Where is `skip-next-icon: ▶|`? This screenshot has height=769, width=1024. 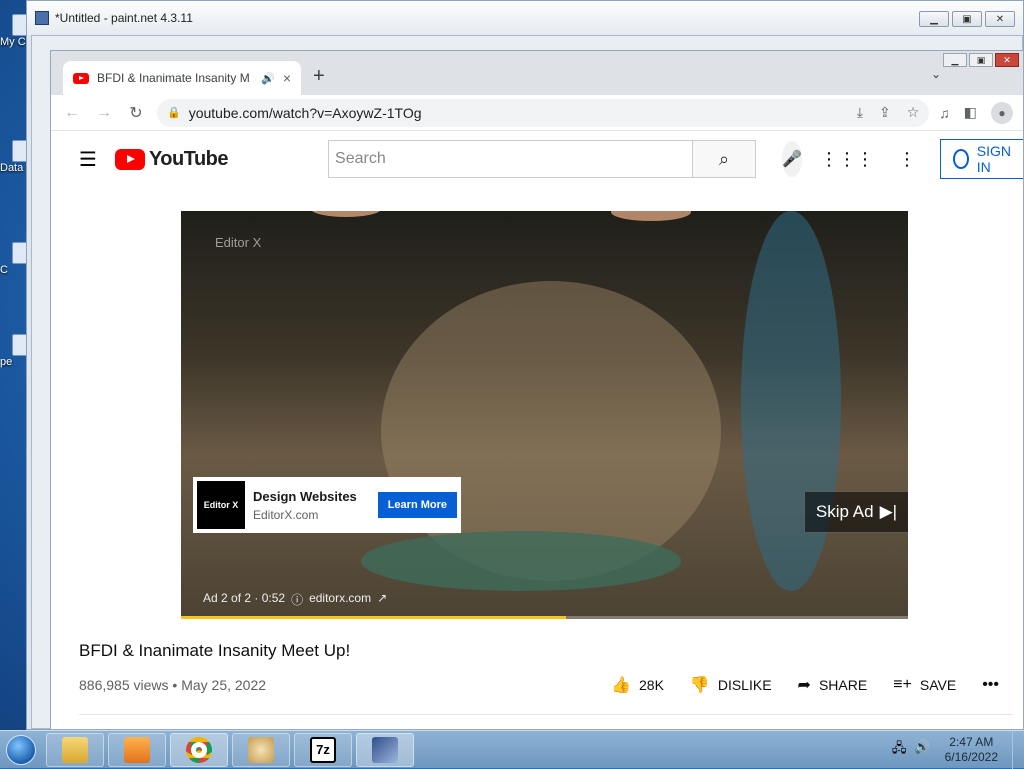 skip-next-icon: ▶| is located at coordinates (888, 511).